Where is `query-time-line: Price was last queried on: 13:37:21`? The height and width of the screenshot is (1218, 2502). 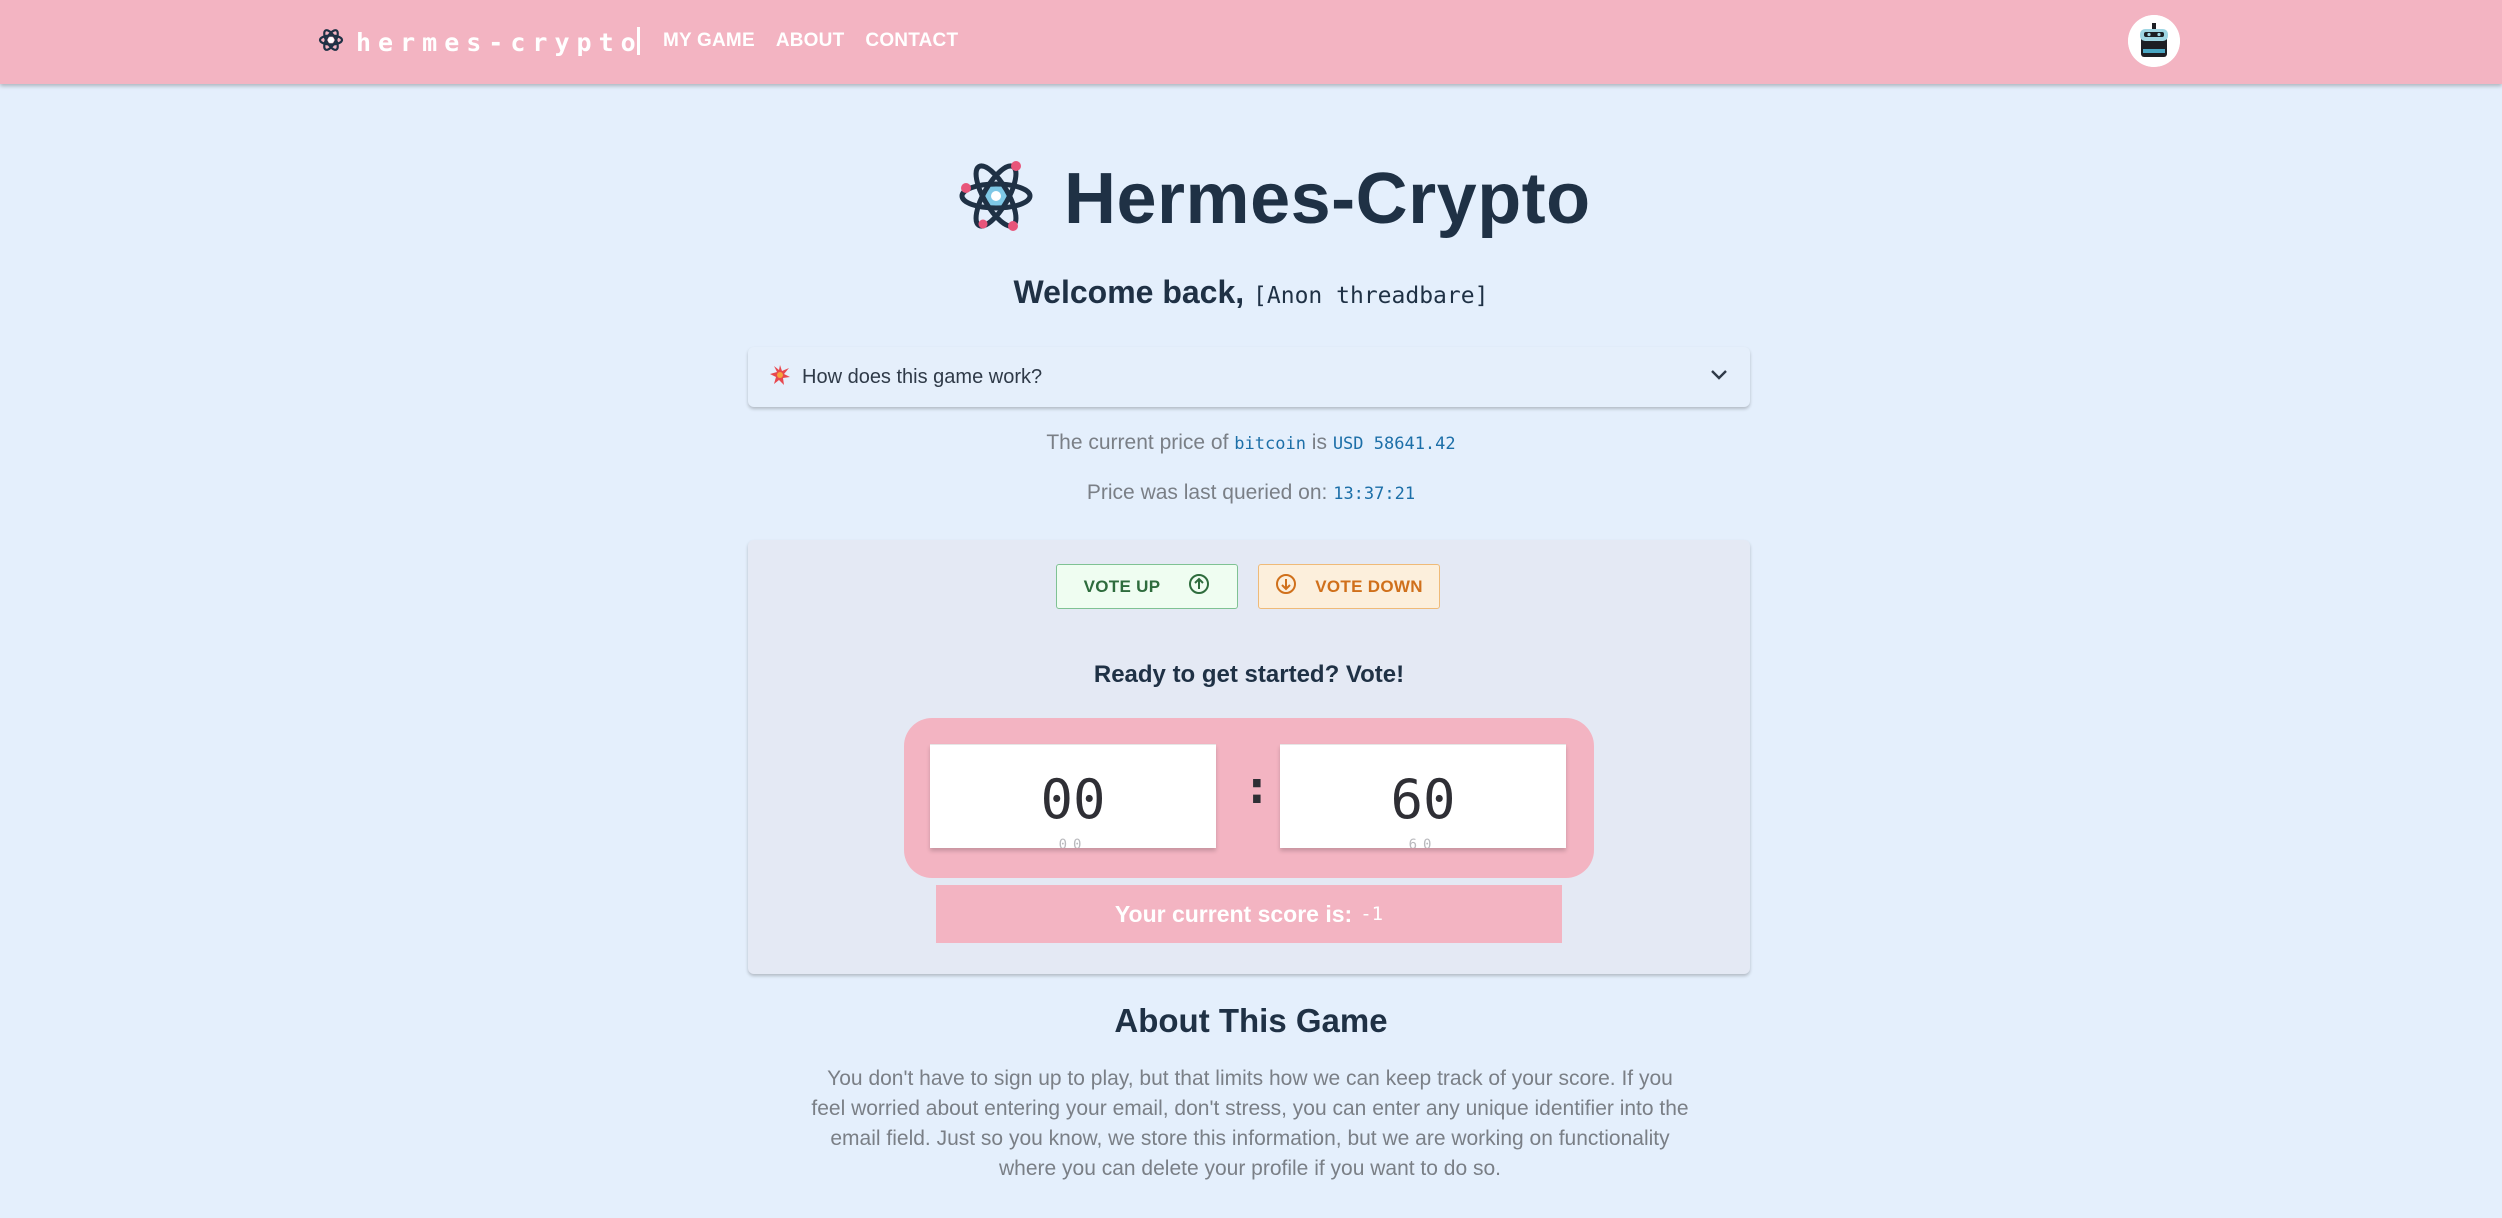
query-time-line: Price was last queried on: 13:37:21 is located at coordinates (1251, 493).